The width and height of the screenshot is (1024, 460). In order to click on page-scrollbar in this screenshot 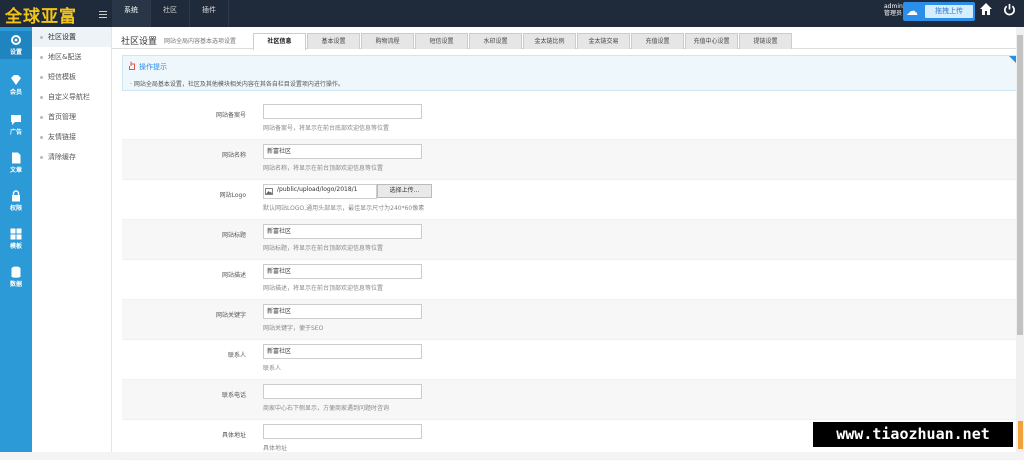, I will do `click(1020, 239)`.